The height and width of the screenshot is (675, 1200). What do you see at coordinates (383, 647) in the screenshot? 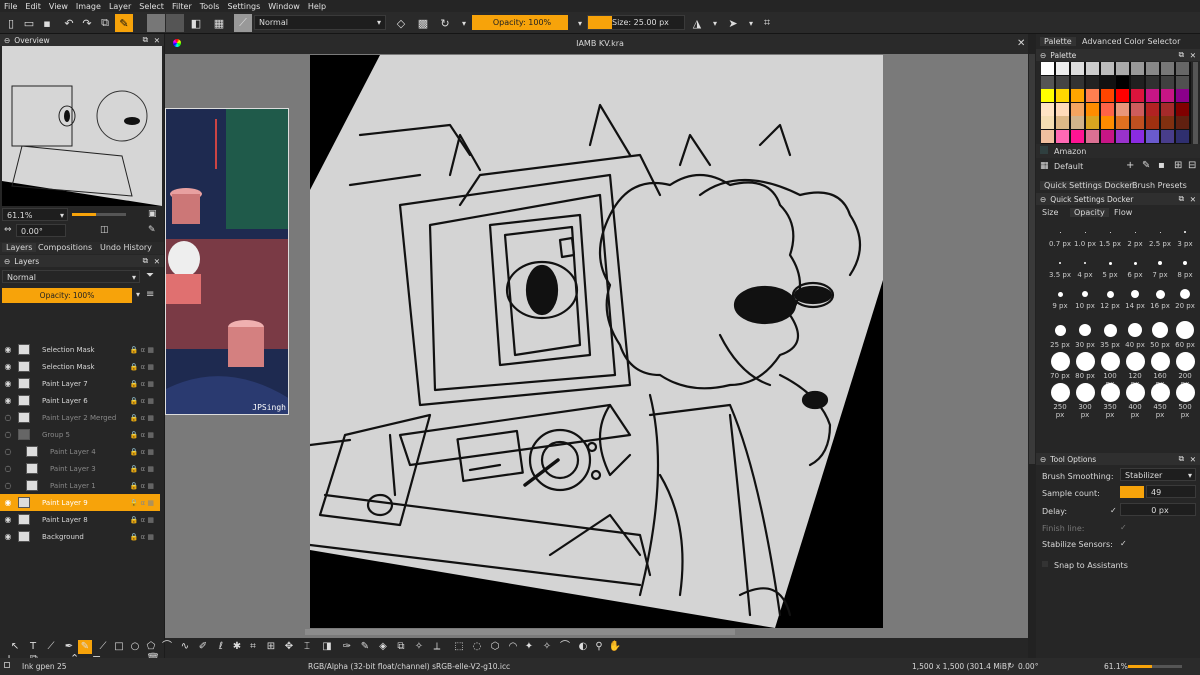
I see `fill-tool-icon: ◈` at bounding box center [383, 647].